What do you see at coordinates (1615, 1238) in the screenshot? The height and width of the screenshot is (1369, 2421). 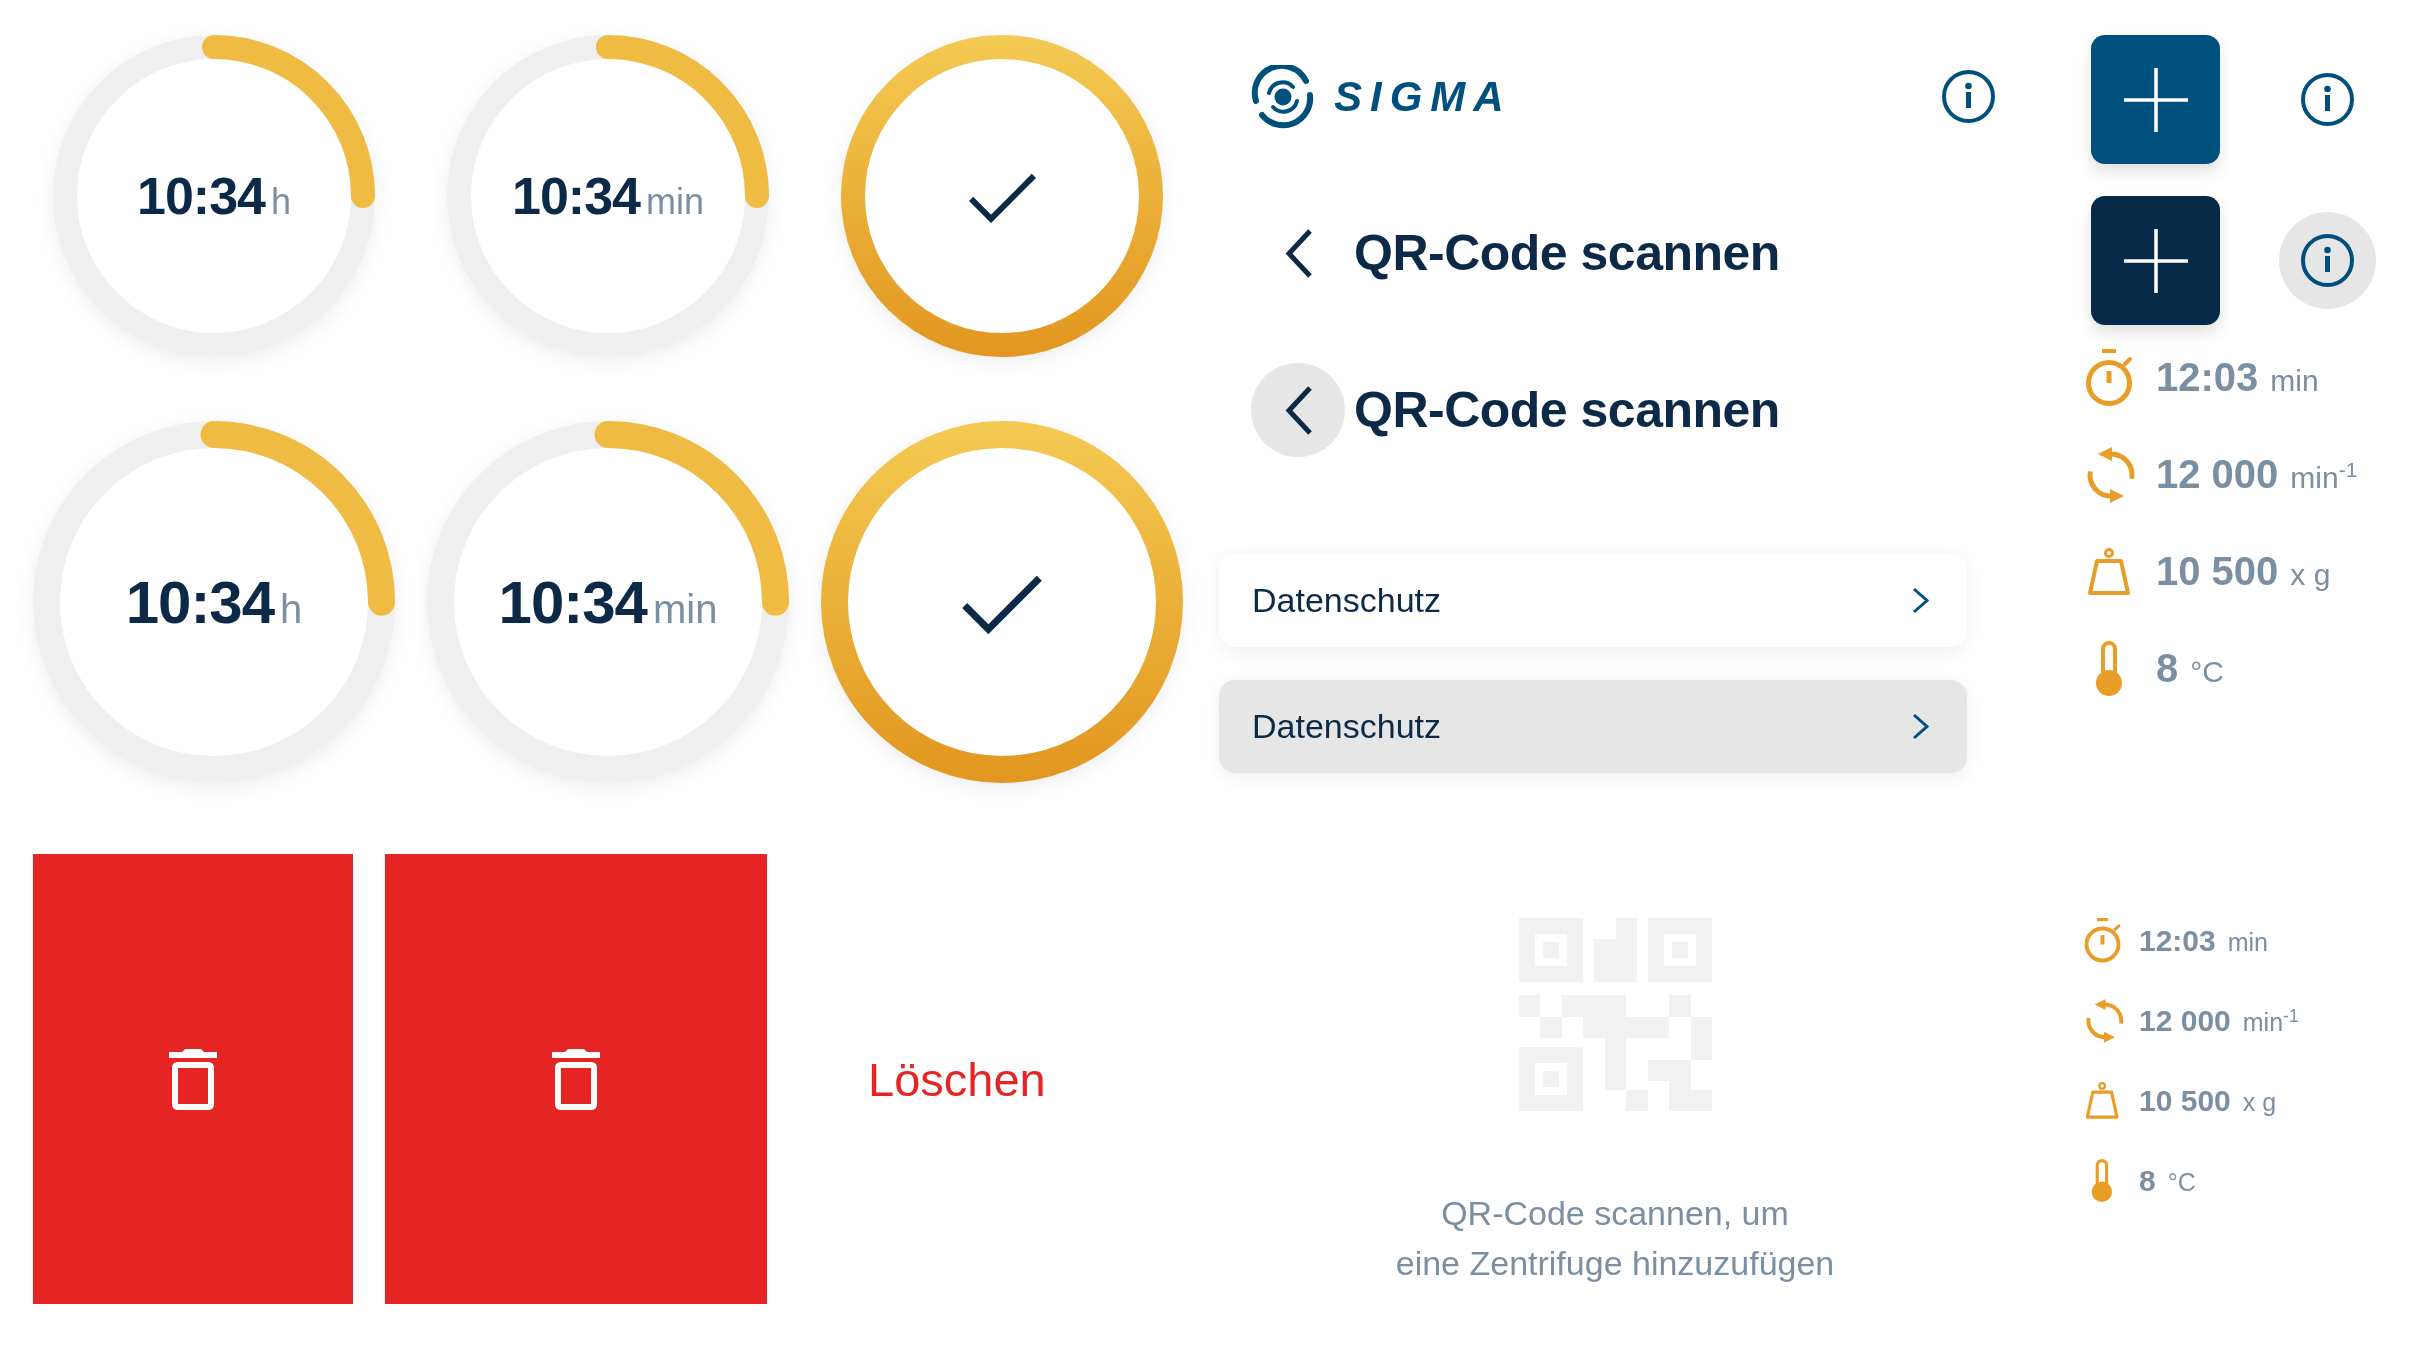 I see `qr-caption: QR-Code scannen, um eine Zentrifuge hinzuzufügen` at bounding box center [1615, 1238].